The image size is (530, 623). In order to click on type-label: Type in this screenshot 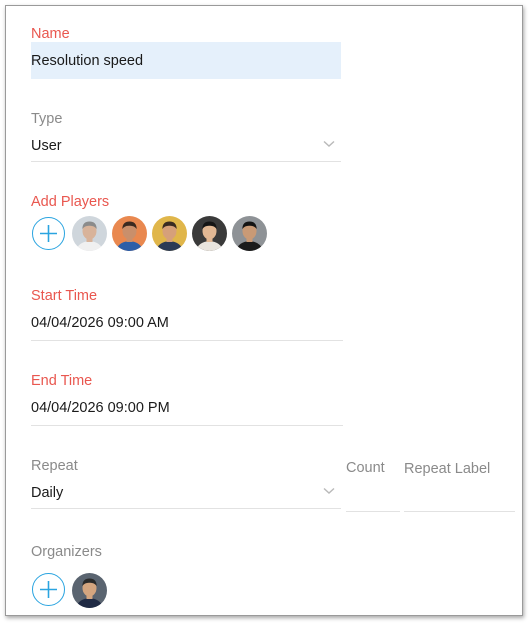, I will do `click(47, 119)`.